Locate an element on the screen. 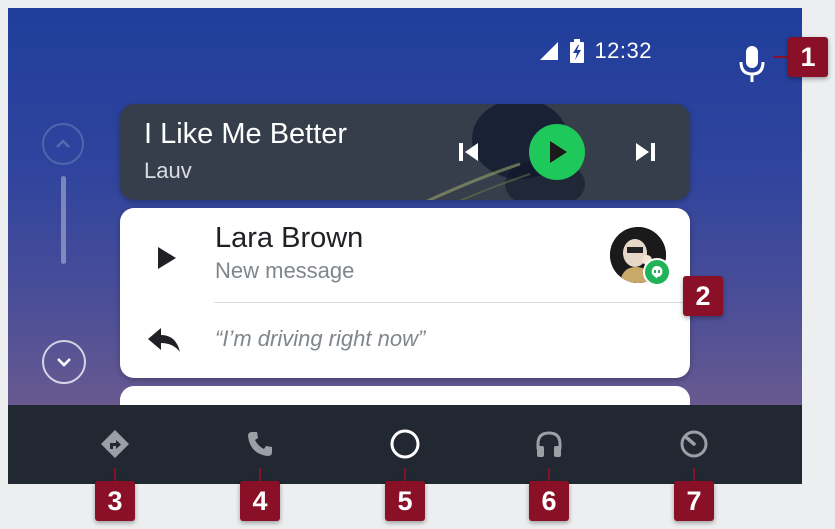  nav-button-exit is located at coordinates (694, 444).